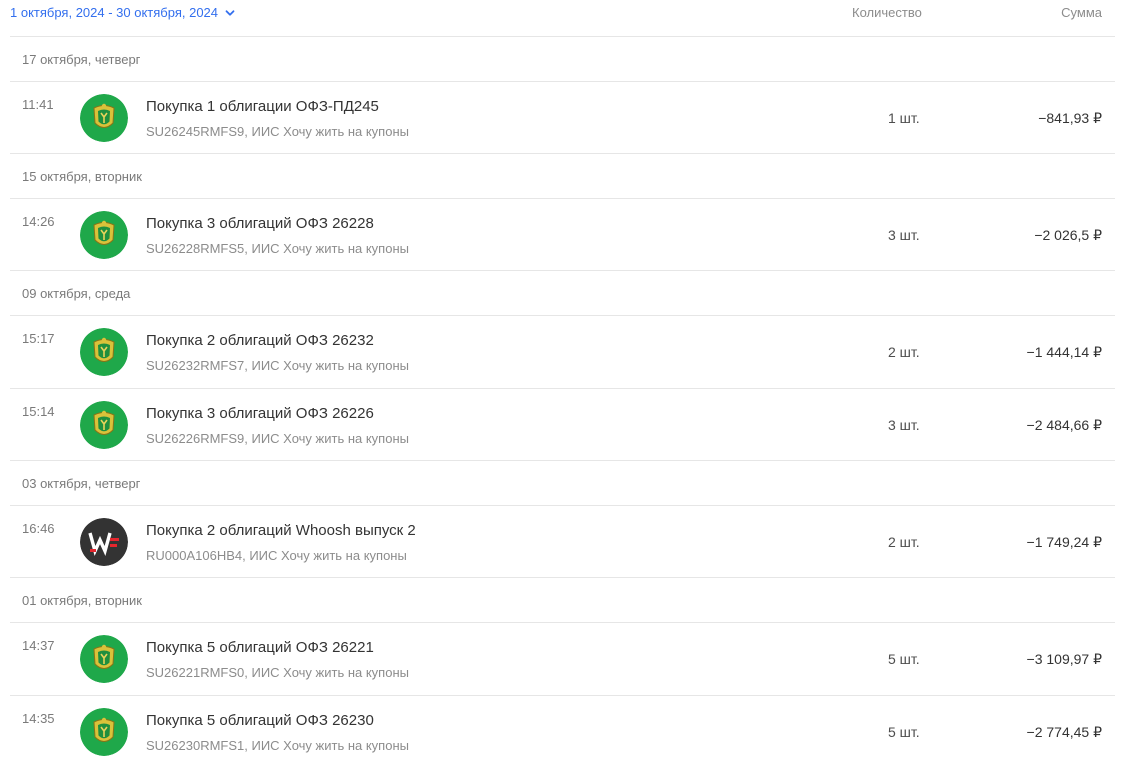 Image resolution: width=1131 pixels, height=769 pixels. What do you see at coordinates (1064, 542) in the screenshot?
I see `operation-sum: −1 749,24 ₽` at bounding box center [1064, 542].